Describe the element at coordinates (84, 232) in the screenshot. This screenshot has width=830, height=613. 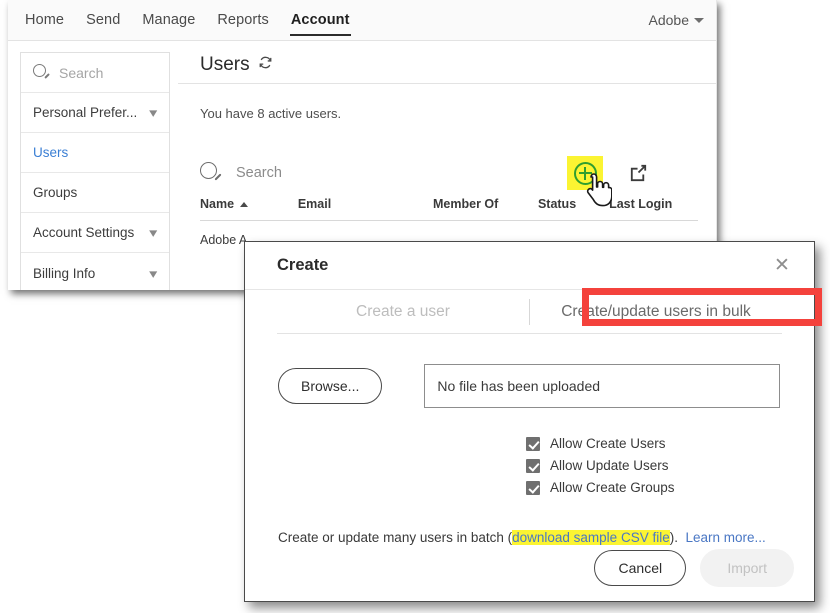
I see `sidebar-item-label: Account Settings` at that location.